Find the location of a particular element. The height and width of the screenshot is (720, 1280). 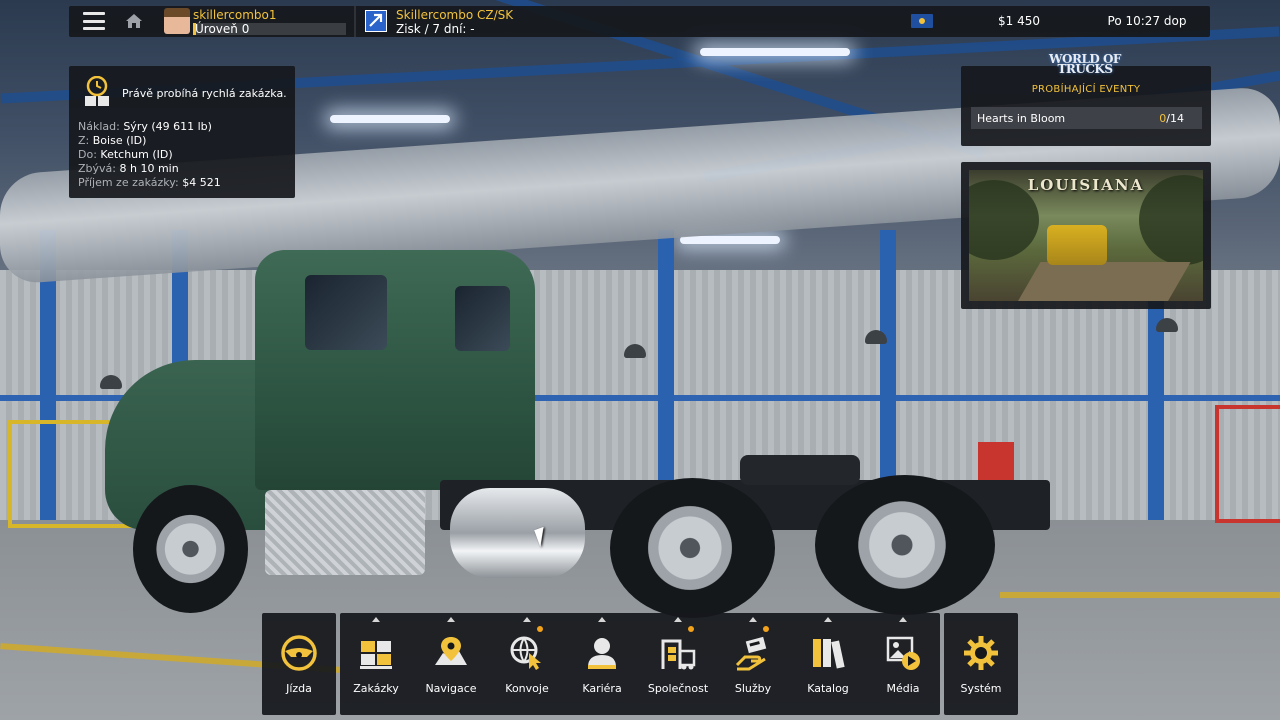

cargo-crates-icon is located at coordinates (376, 653).